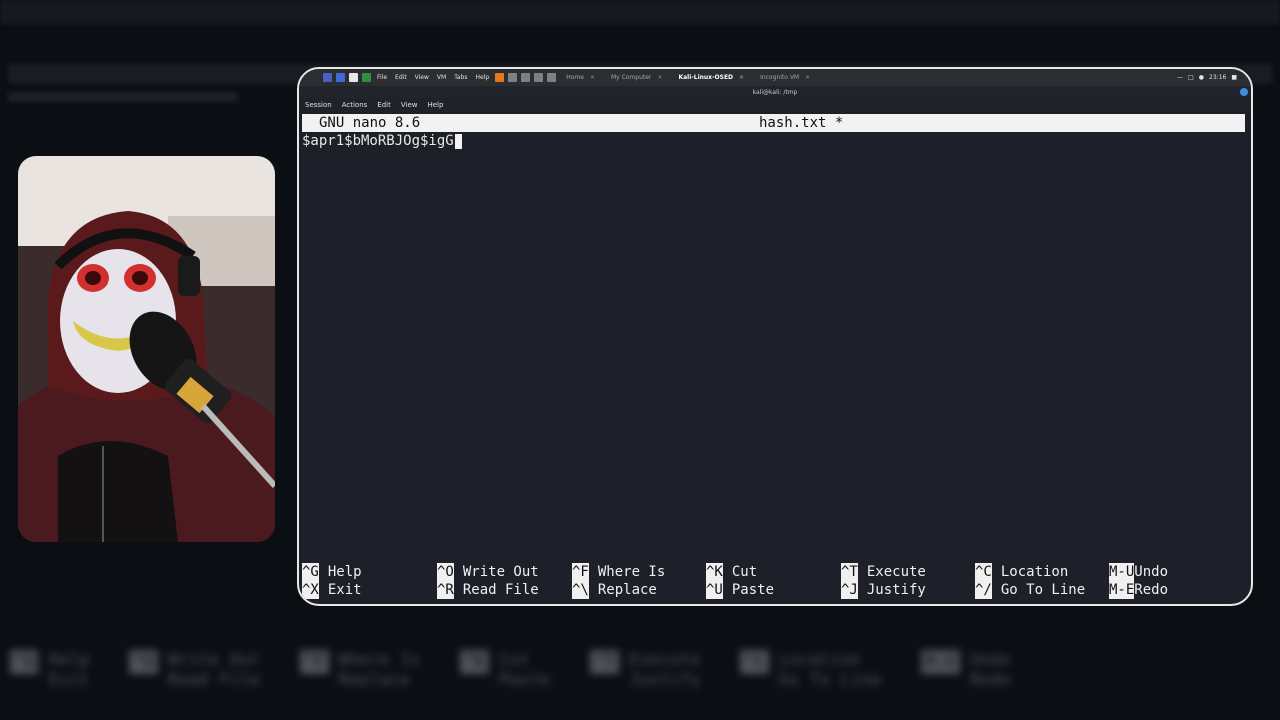  I want to click on shortcut-replace: ^\ Replace, so click(614, 590).